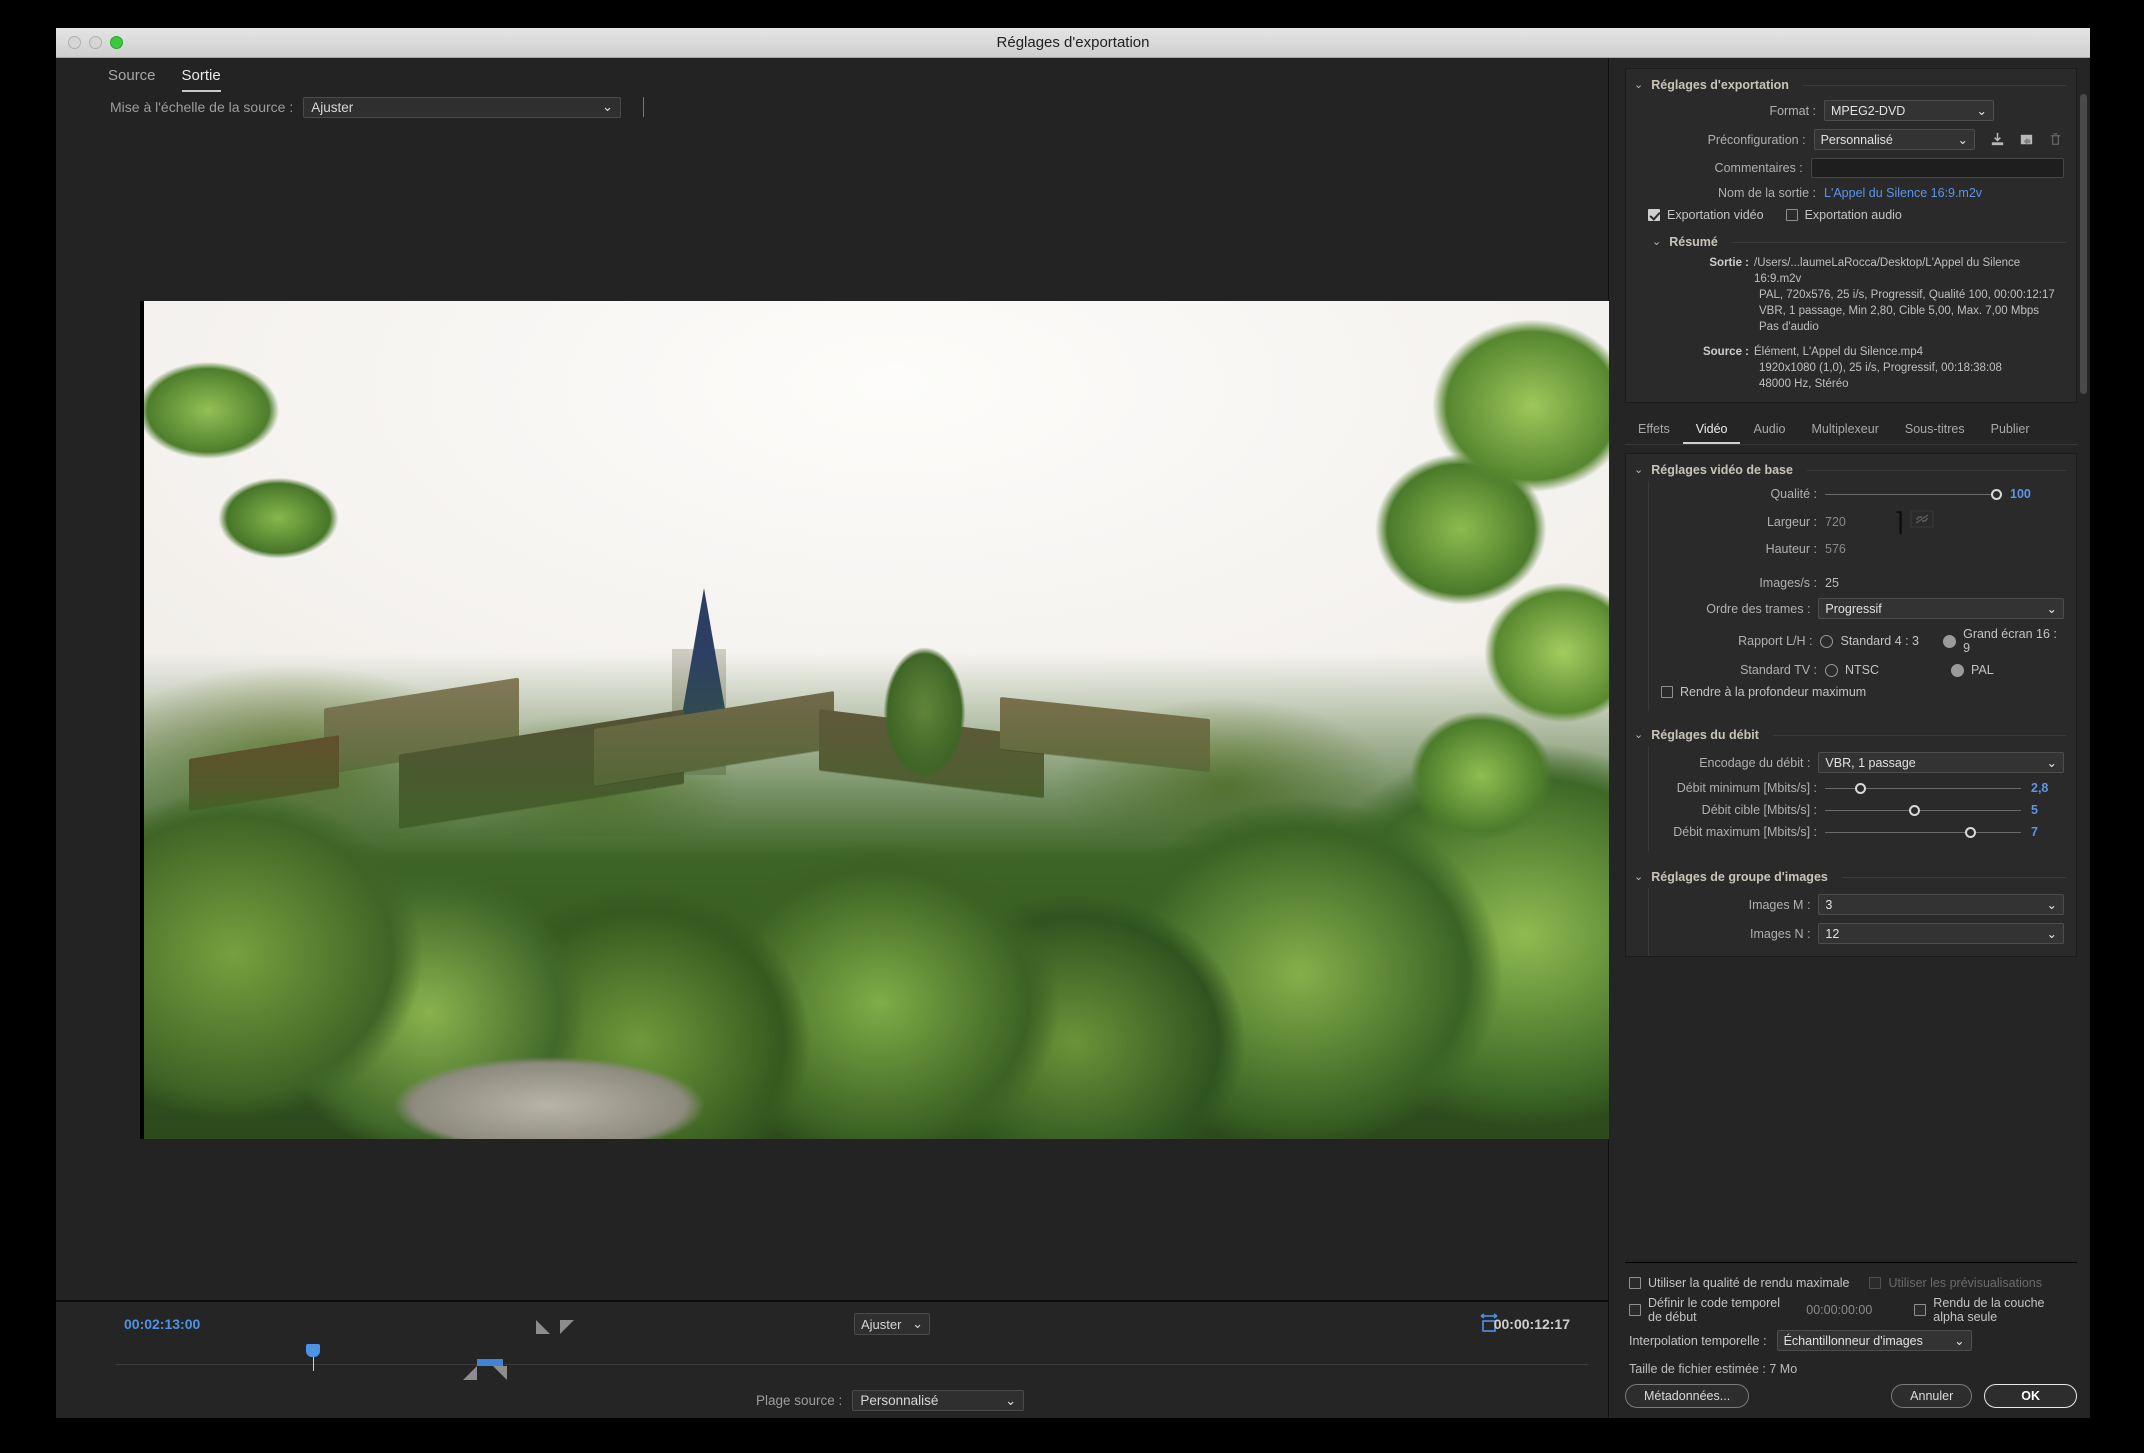 This screenshot has height=1453, width=2144. What do you see at coordinates (1835, 522) in the screenshot?
I see `width-value: 720` at bounding box center [1835, 522].